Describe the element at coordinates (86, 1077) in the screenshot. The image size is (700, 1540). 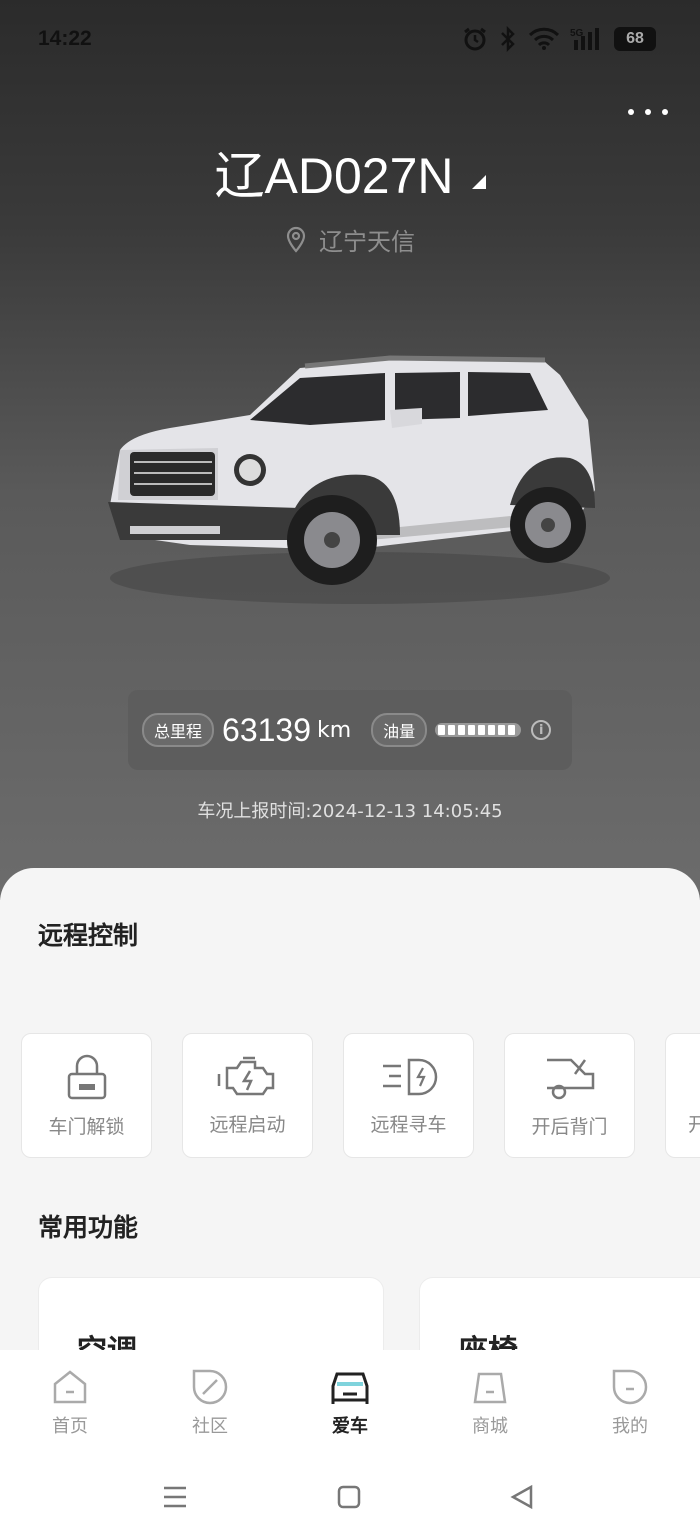
I see `lock-icon` at that location.